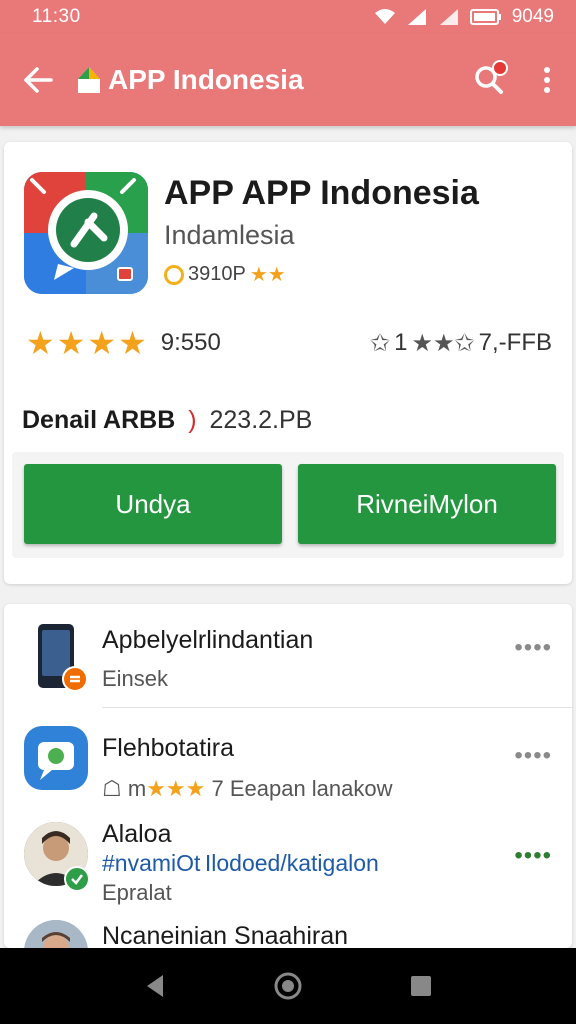 This screenshot has width=576, height=1024. Describe the element at coordinates (56, 758) in the screenshot. I see `chat-app-icon` at that location.